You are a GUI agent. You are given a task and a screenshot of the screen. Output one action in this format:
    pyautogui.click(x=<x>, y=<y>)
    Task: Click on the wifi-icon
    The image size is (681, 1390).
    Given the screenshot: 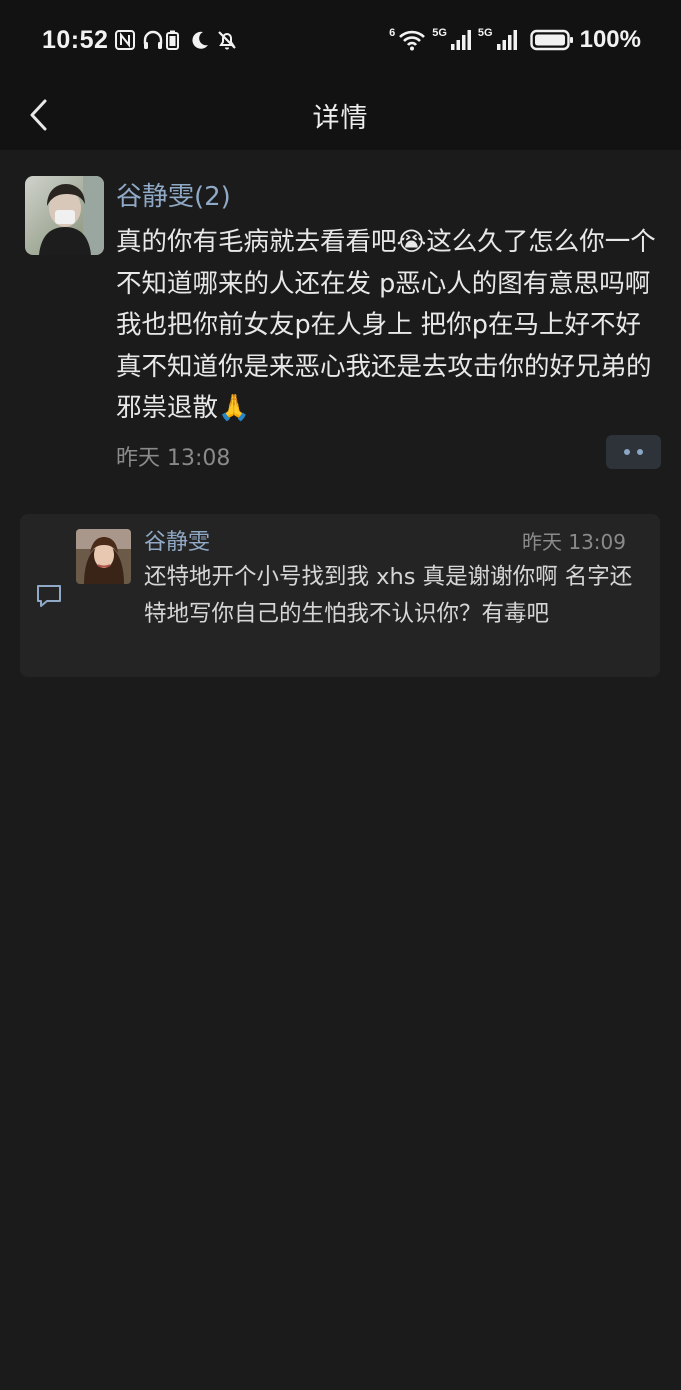 What is the action you would take?
    pyautogui.click(x=412, y=40)
    